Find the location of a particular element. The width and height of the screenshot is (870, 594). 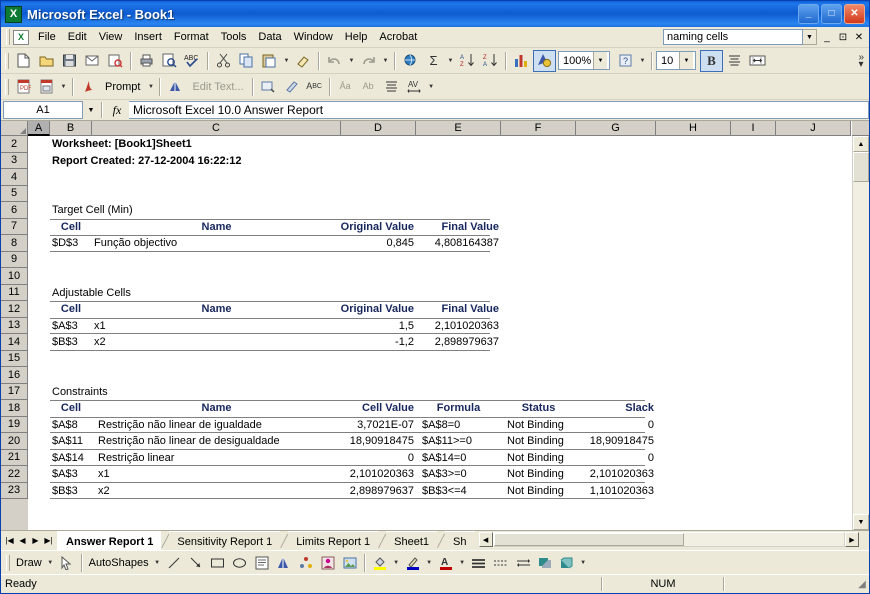

constraints-row-name: Restrição não linear de desigualdade is located at coordinates (220, 441).